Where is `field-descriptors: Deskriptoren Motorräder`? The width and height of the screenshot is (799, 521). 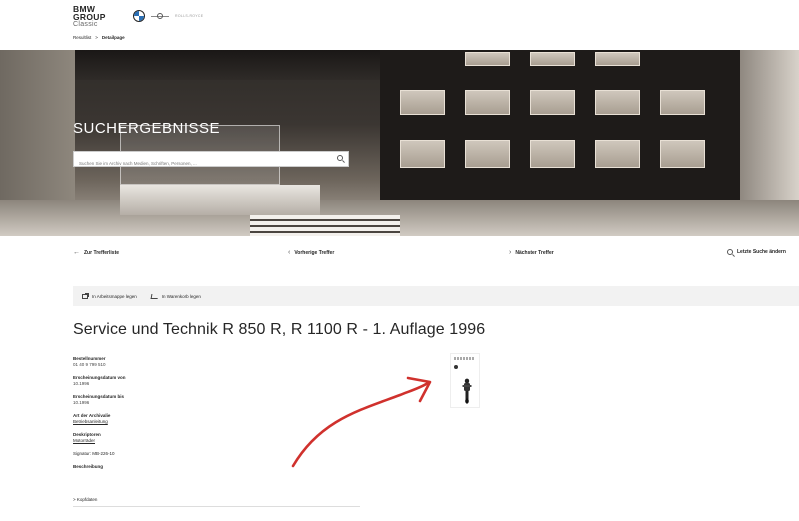
field-descriptors: Deskriptoren Motorräder is located at coordinates (218, 438).